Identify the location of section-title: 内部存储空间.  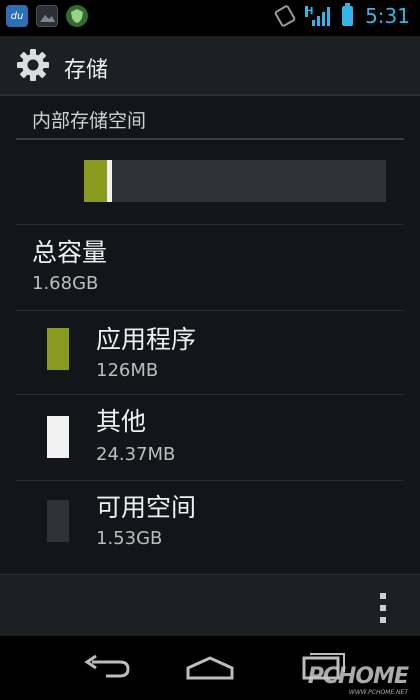
(89, 121).